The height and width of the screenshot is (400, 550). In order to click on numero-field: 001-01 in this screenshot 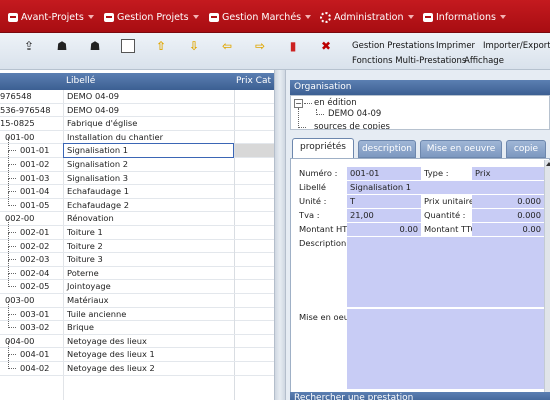, I will do `click(384, 173)`.